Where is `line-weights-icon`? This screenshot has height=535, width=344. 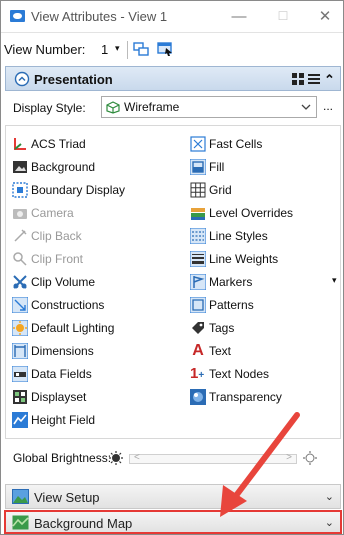
line-weights-icon is located at coordinates (198, 259).